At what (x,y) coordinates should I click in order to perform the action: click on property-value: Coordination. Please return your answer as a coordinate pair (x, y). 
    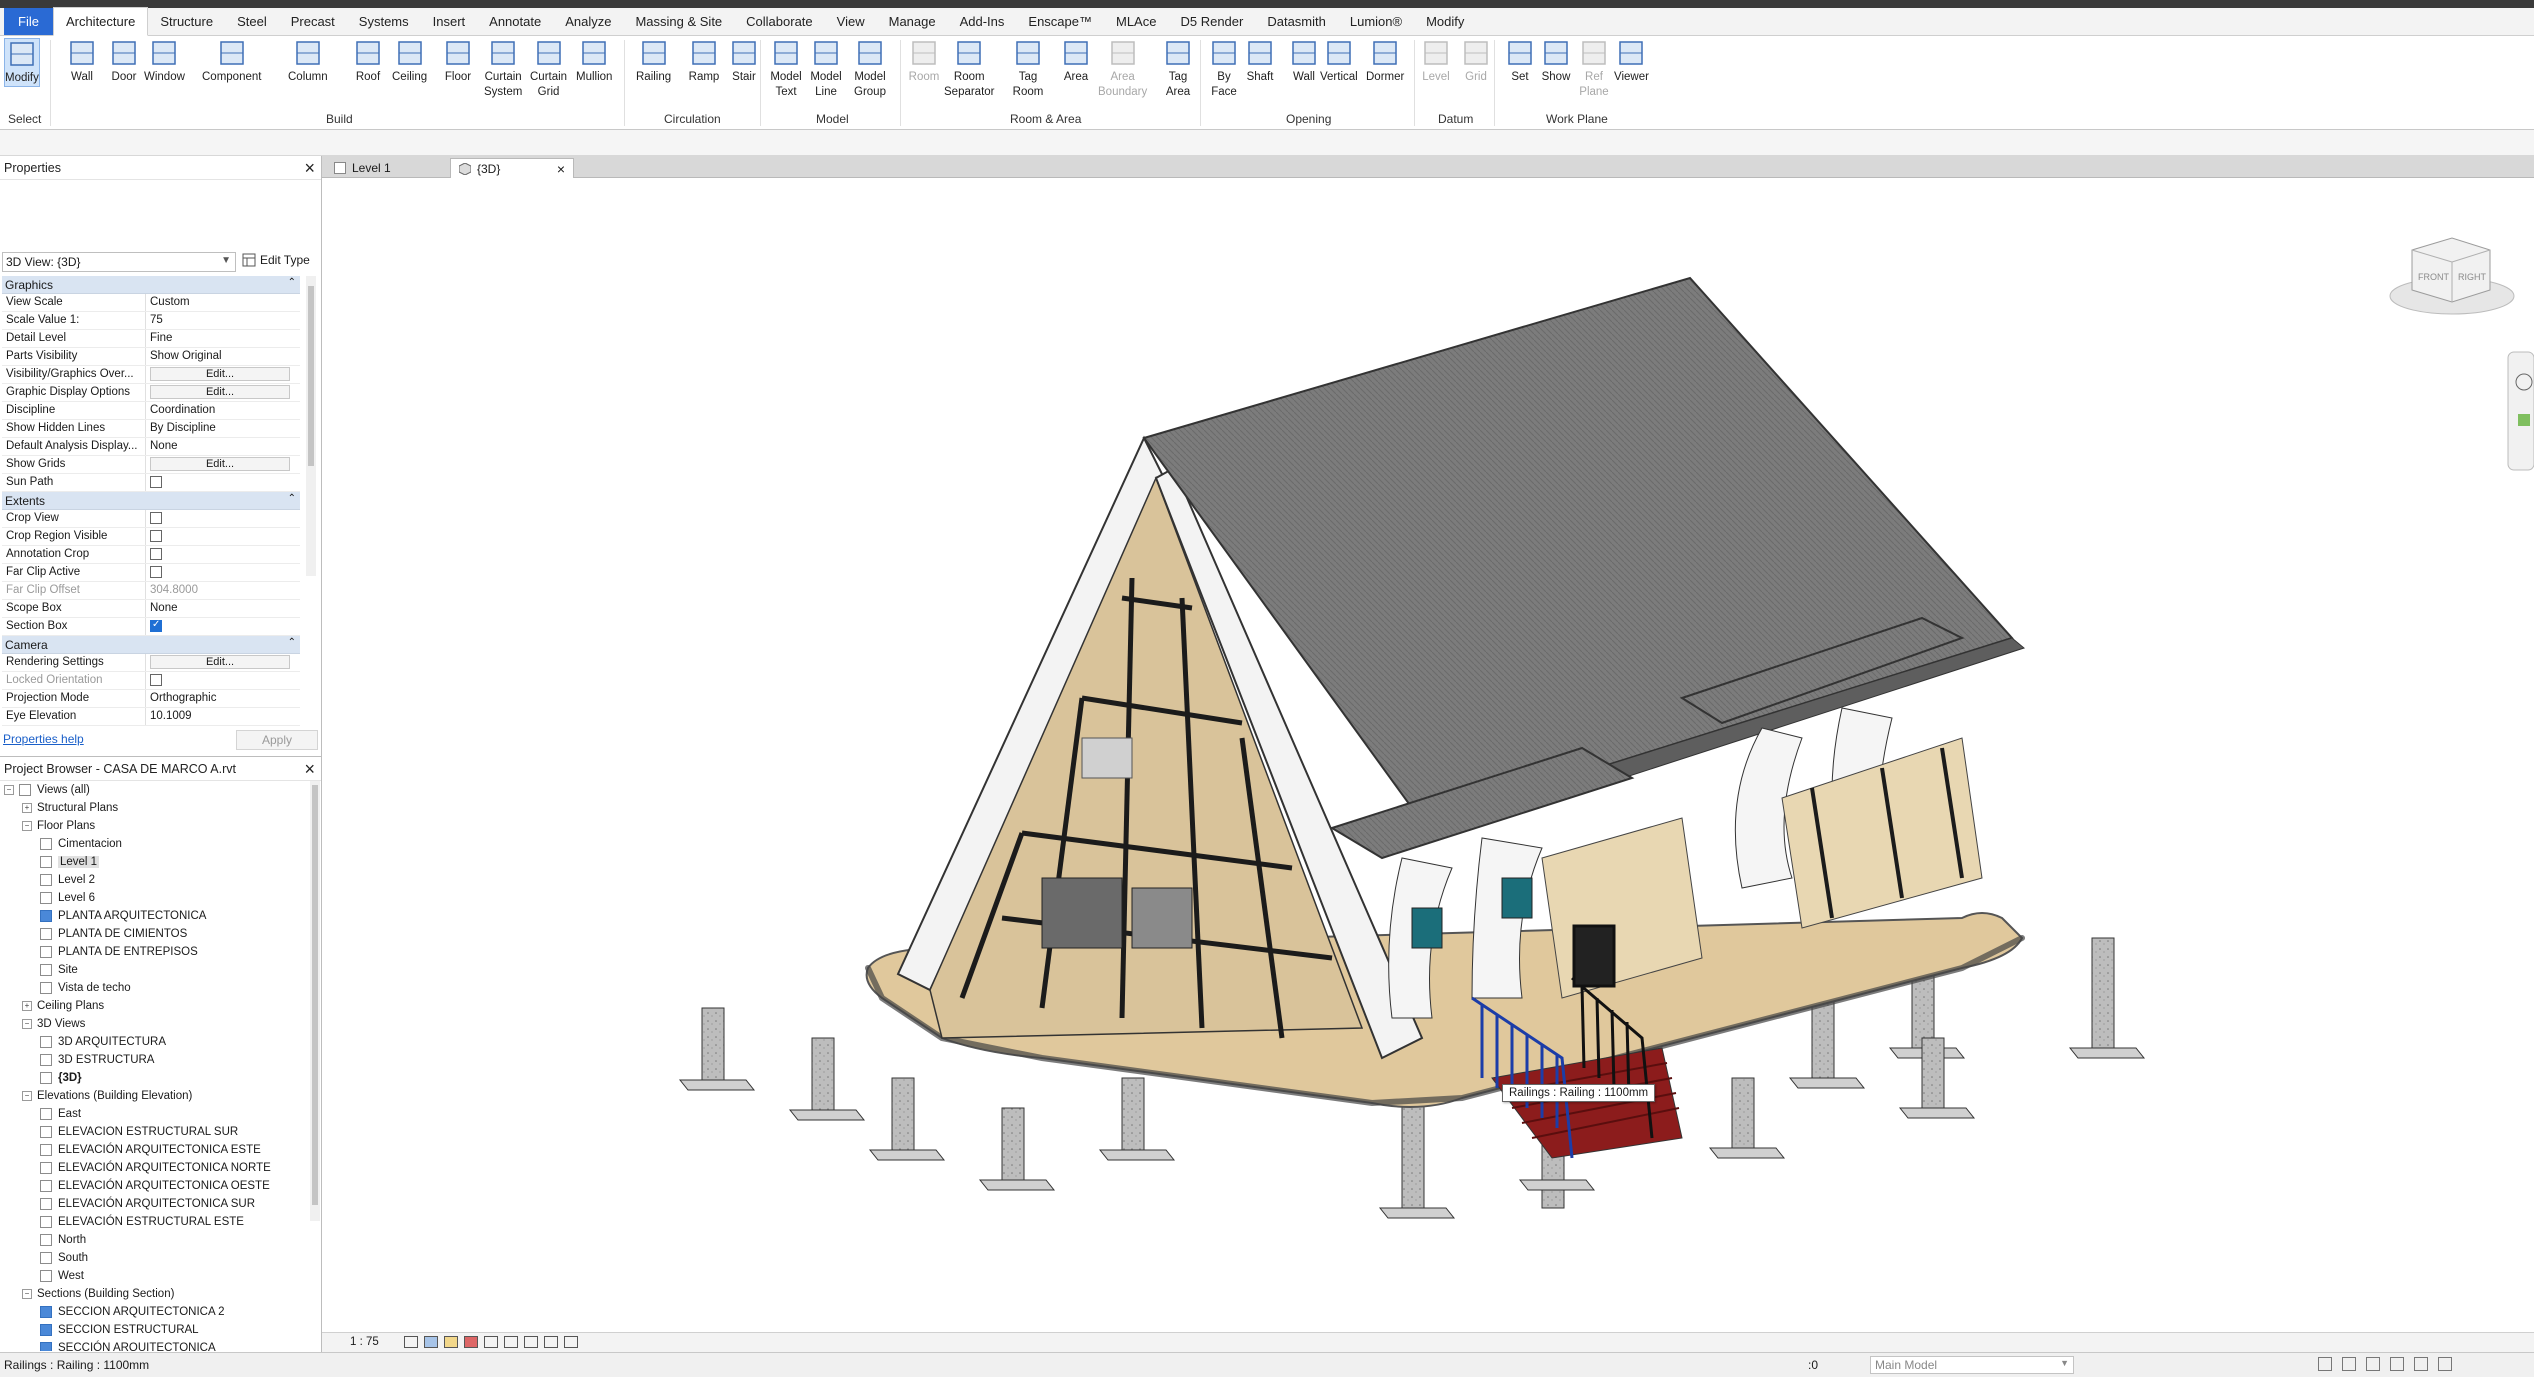
    Looking at the image, I should click on (223, 410).